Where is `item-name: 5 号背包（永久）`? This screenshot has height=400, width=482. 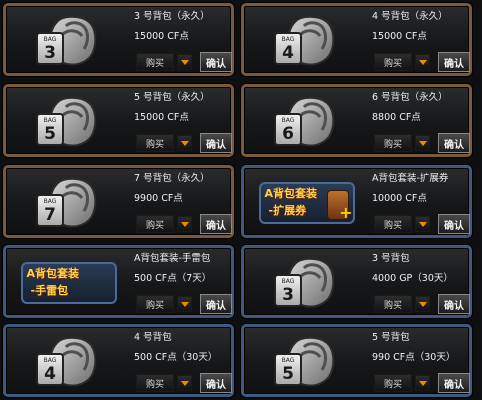 item-name: 5 号背包（永久） is located at coordinates (172, 97).